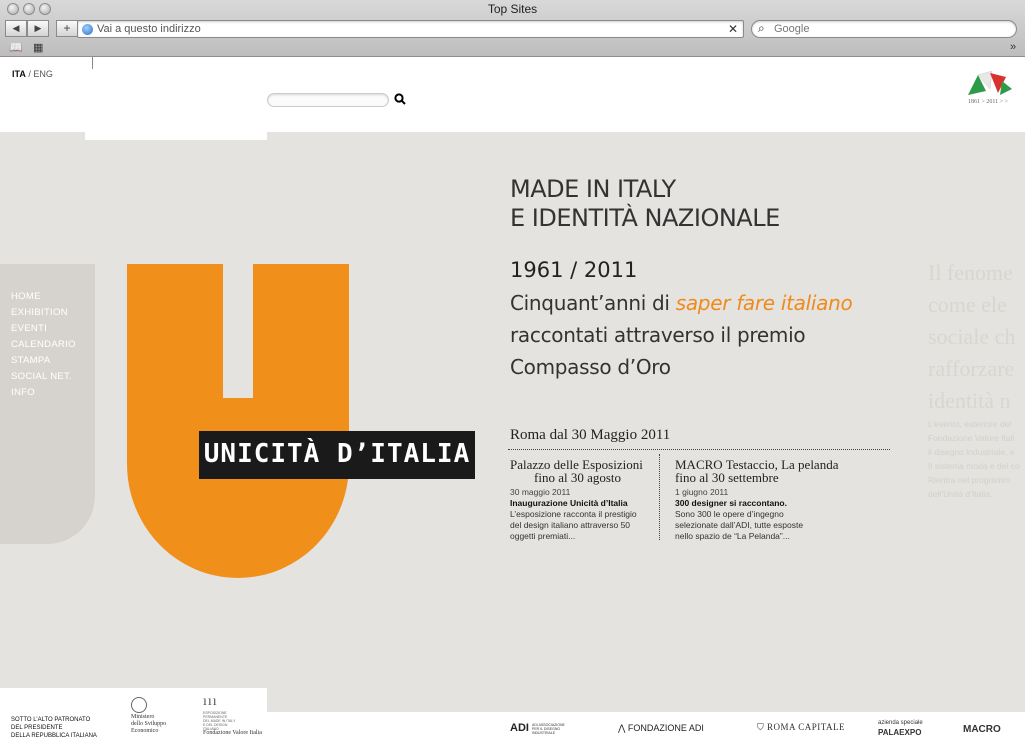 The width and height of the screenshot is (1025, 749). What do you see at coordinates (519, 728) in the screenshot?
I see `adi-logo: ADI` at bounding box center [519, 728].